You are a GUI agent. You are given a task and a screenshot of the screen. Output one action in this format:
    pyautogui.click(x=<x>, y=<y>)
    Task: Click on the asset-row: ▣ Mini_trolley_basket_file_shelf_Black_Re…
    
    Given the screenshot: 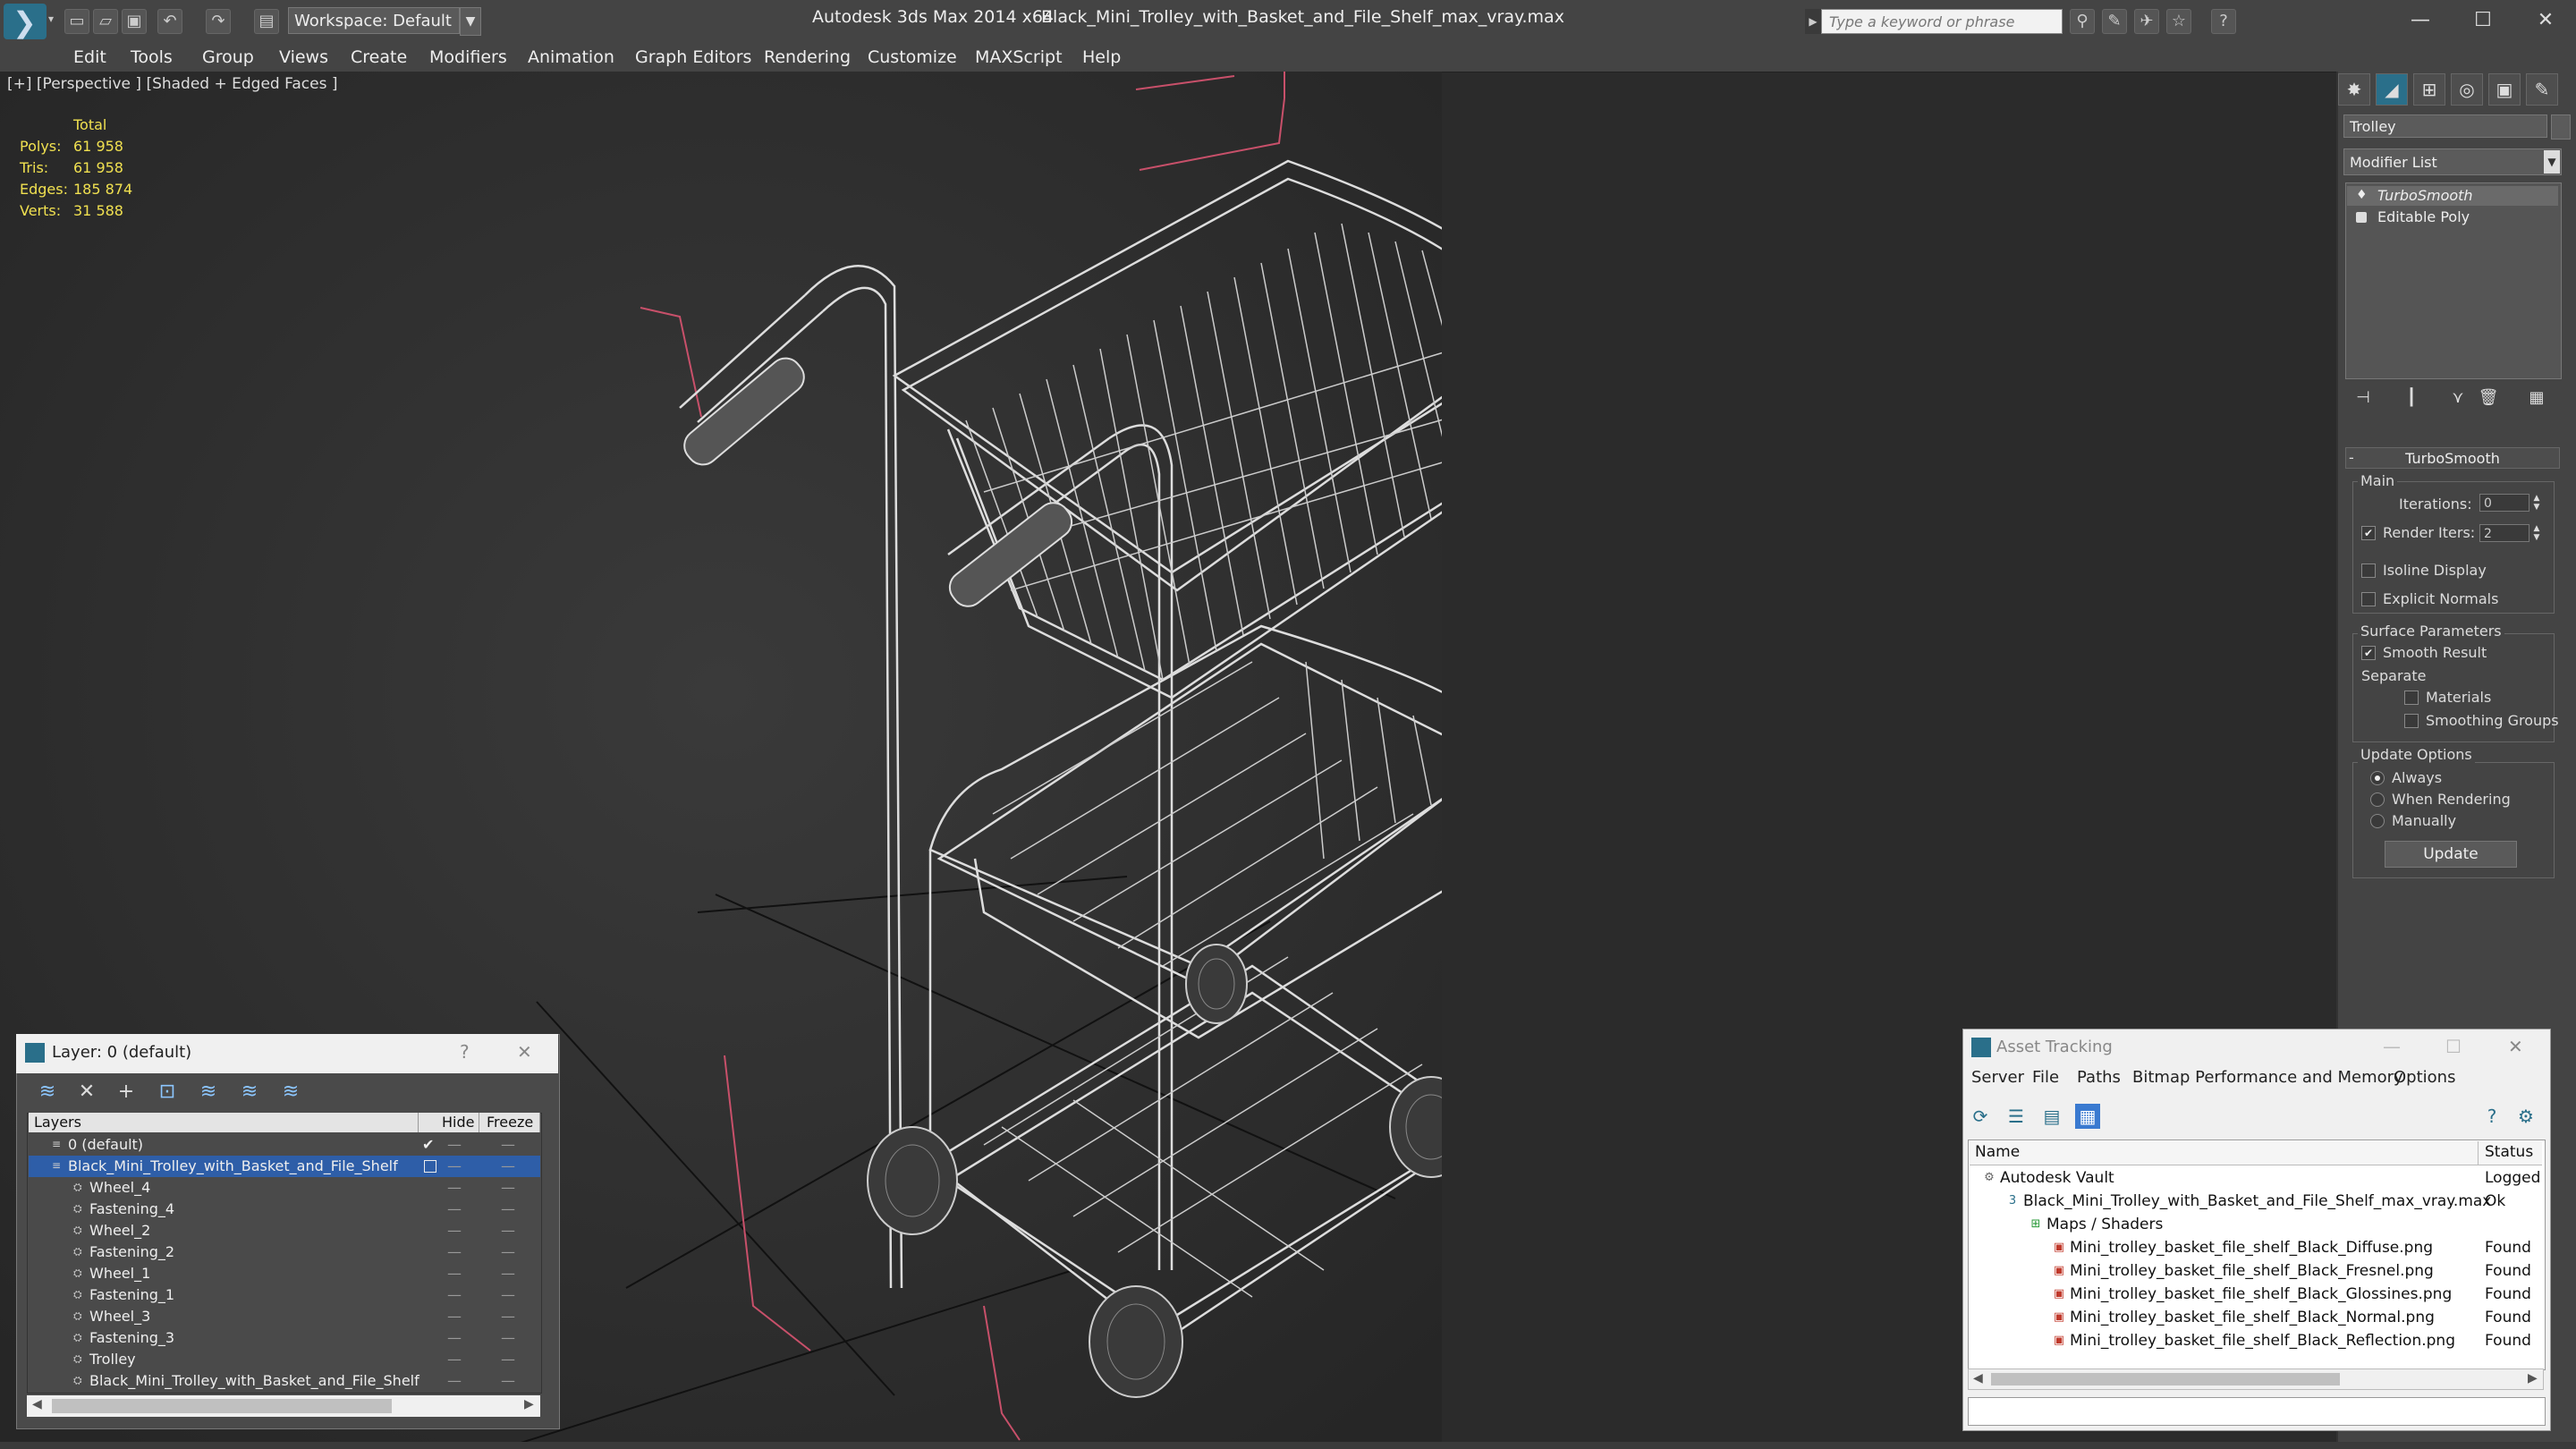 What is the action you would take?
    pyautogui.click(x=2256, y=1340)
    